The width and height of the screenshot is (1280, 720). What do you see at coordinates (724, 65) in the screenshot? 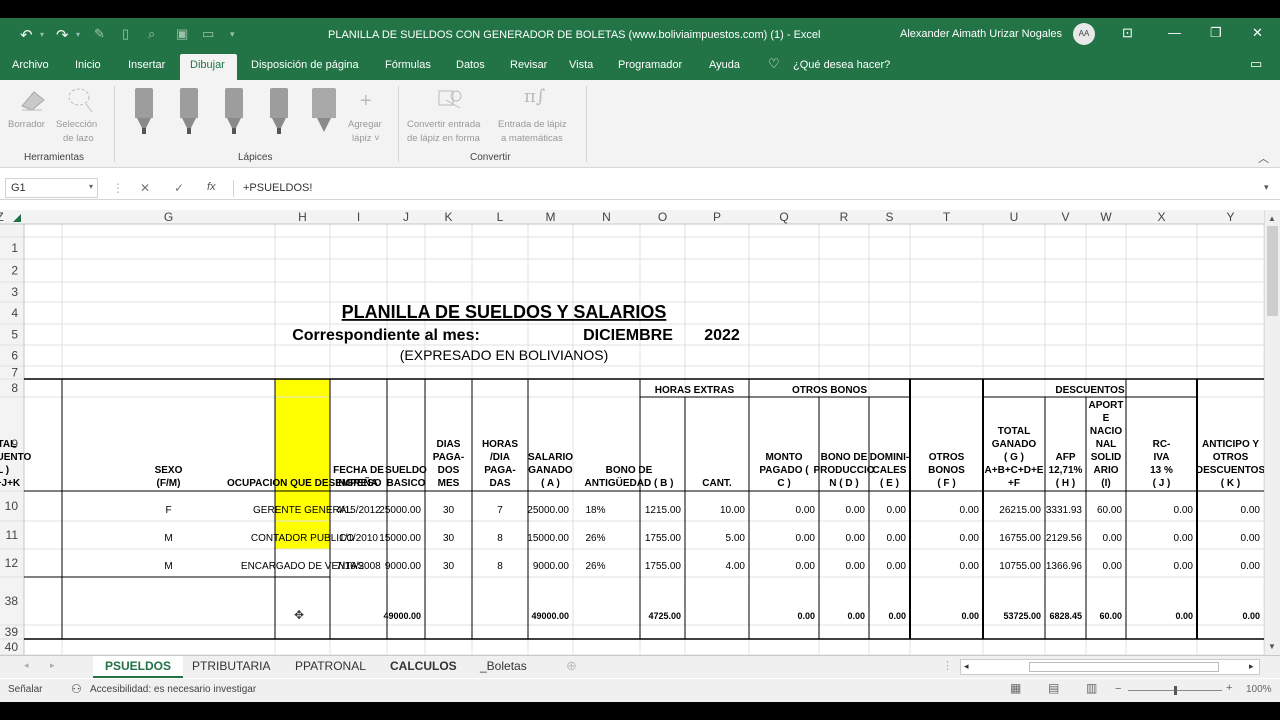
I see `tab-ayuda: Ayuda` at bounding box center [724, 65].